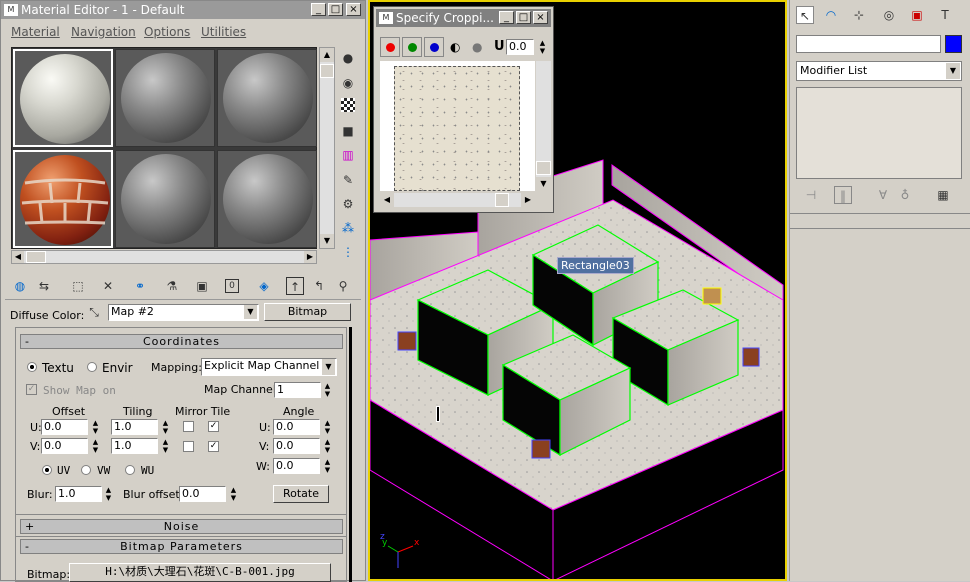 The image size is (970, 582). Describe the element at coordinates (879, 71) in the screenshot. I see `modifier-list-dropdown: Modifier List ▼` at that location.